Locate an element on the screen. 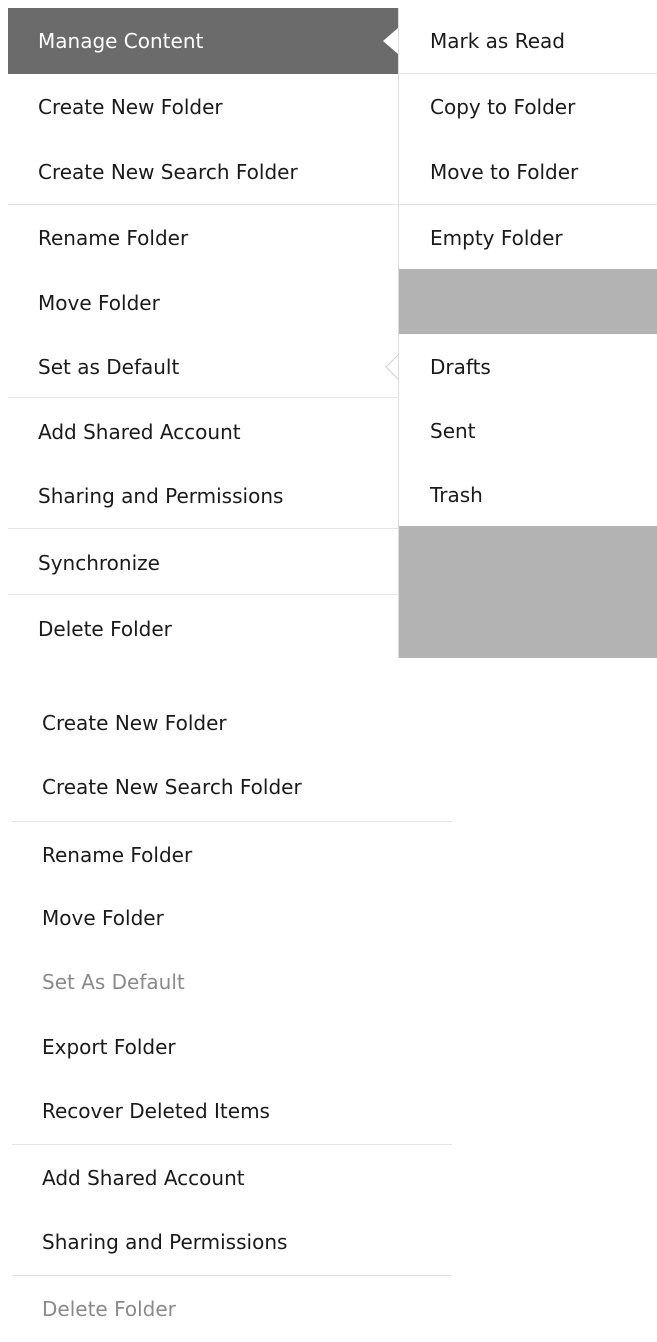 The image size is (657, 1342). menu-item-manage-content: Manage Content is located at coordinates (203, 41).